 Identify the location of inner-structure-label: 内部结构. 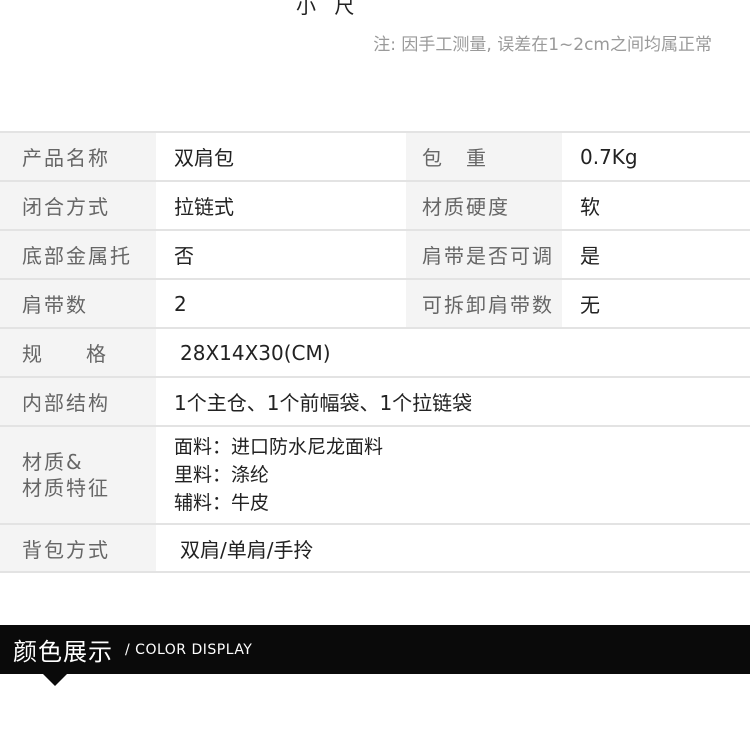
(78, 401).